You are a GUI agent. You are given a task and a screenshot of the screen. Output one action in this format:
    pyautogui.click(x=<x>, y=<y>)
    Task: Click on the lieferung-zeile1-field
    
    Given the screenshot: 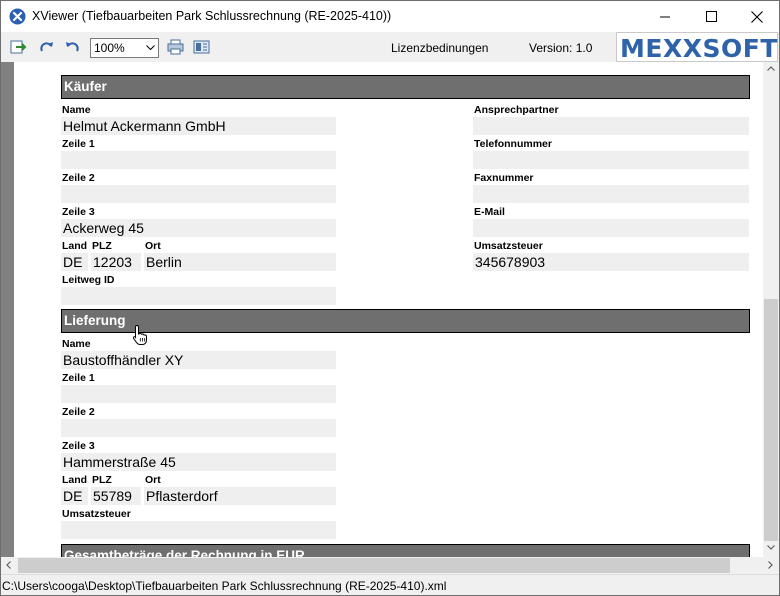 What is the action you would take?
    pyautogui.click(x=198, y=394)
    